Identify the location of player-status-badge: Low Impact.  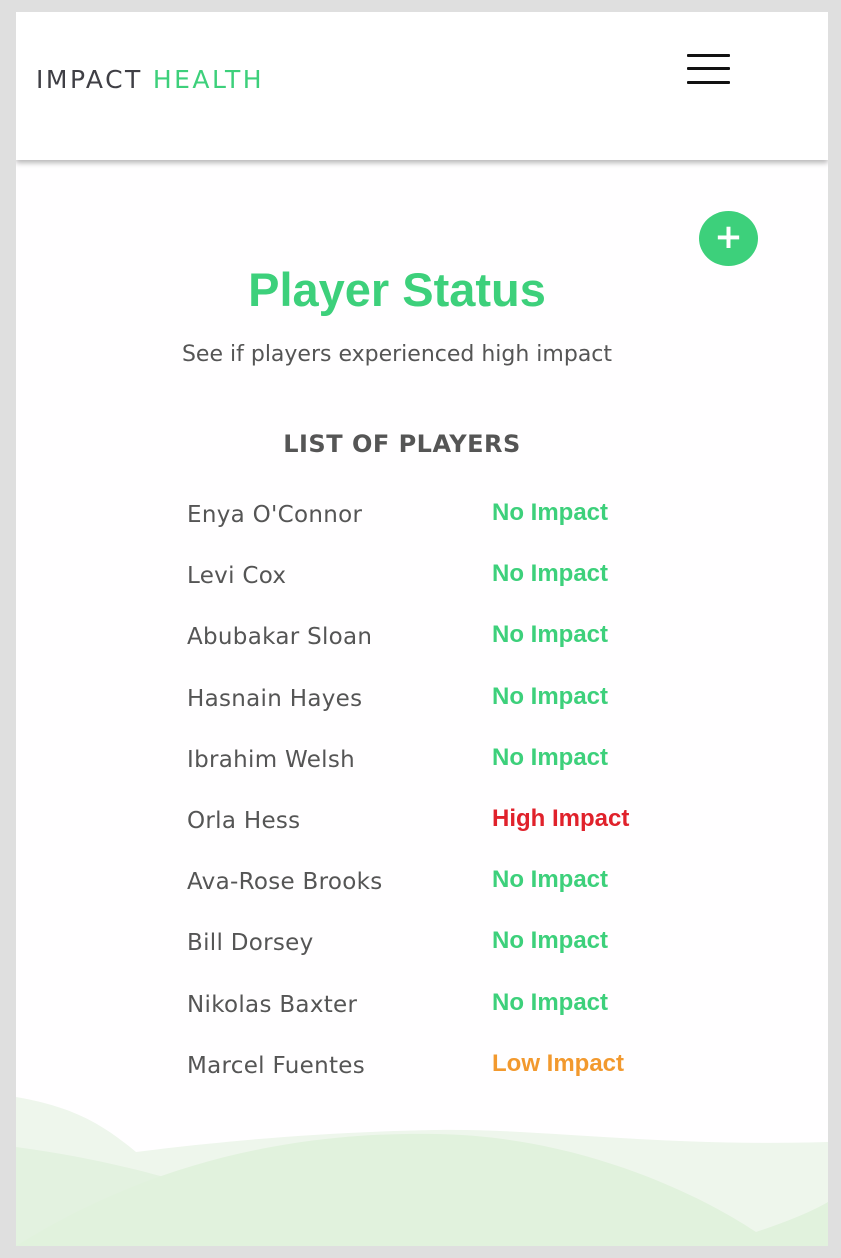
(558, 1063).